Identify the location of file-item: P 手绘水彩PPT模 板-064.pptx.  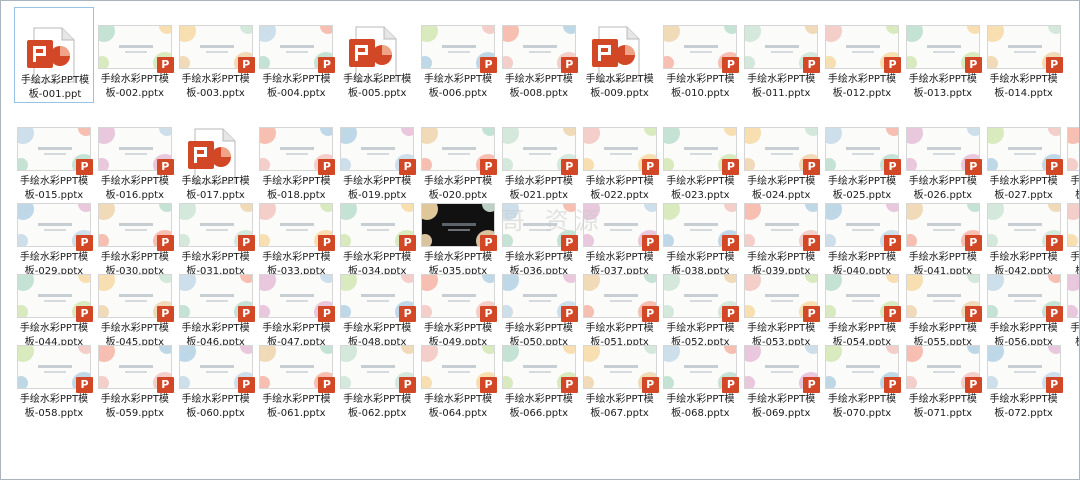
(458, 375).